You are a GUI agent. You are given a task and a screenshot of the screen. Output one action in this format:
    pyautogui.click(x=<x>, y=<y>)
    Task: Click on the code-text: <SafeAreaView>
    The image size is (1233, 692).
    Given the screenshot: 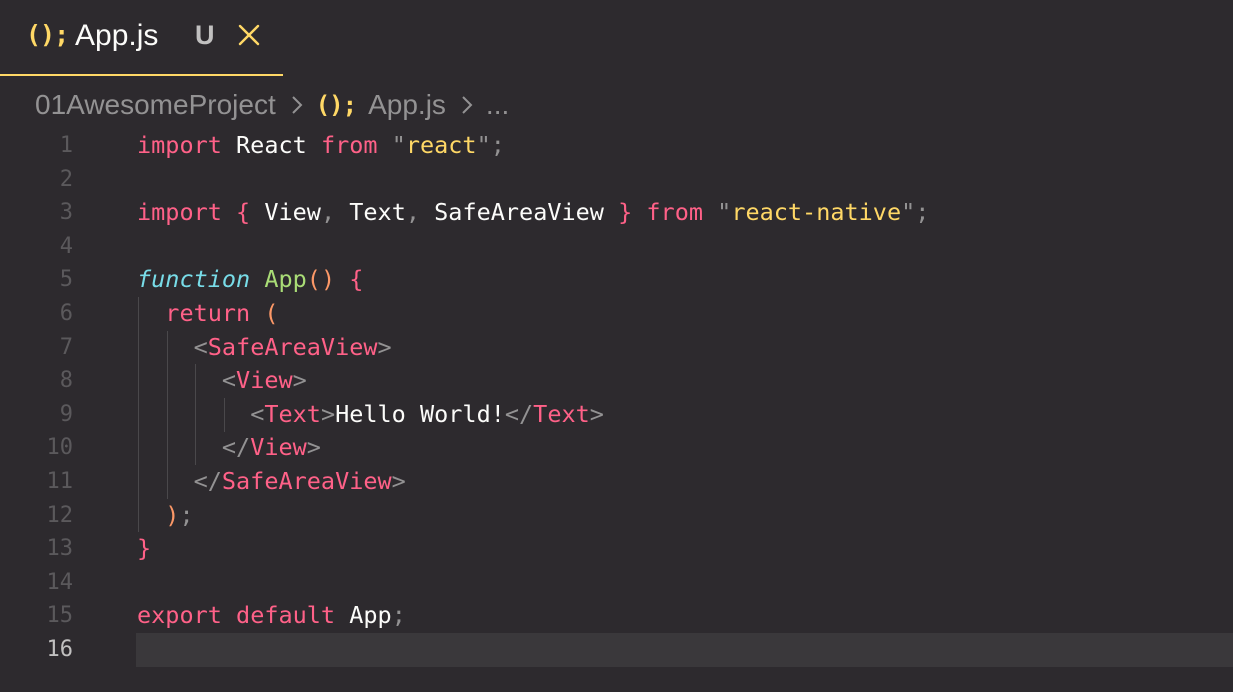 What is the action you would take?
    pyautogui.click(x=264, y=348)
    